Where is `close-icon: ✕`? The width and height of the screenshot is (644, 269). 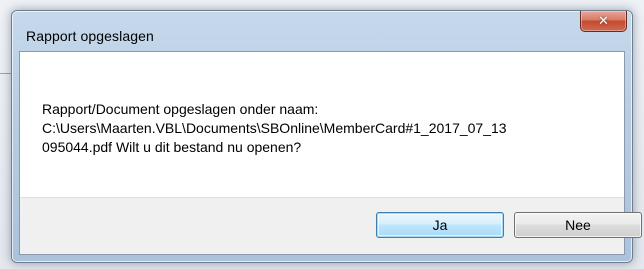
close-icon: ✕ is located at coordinates (603, 21).